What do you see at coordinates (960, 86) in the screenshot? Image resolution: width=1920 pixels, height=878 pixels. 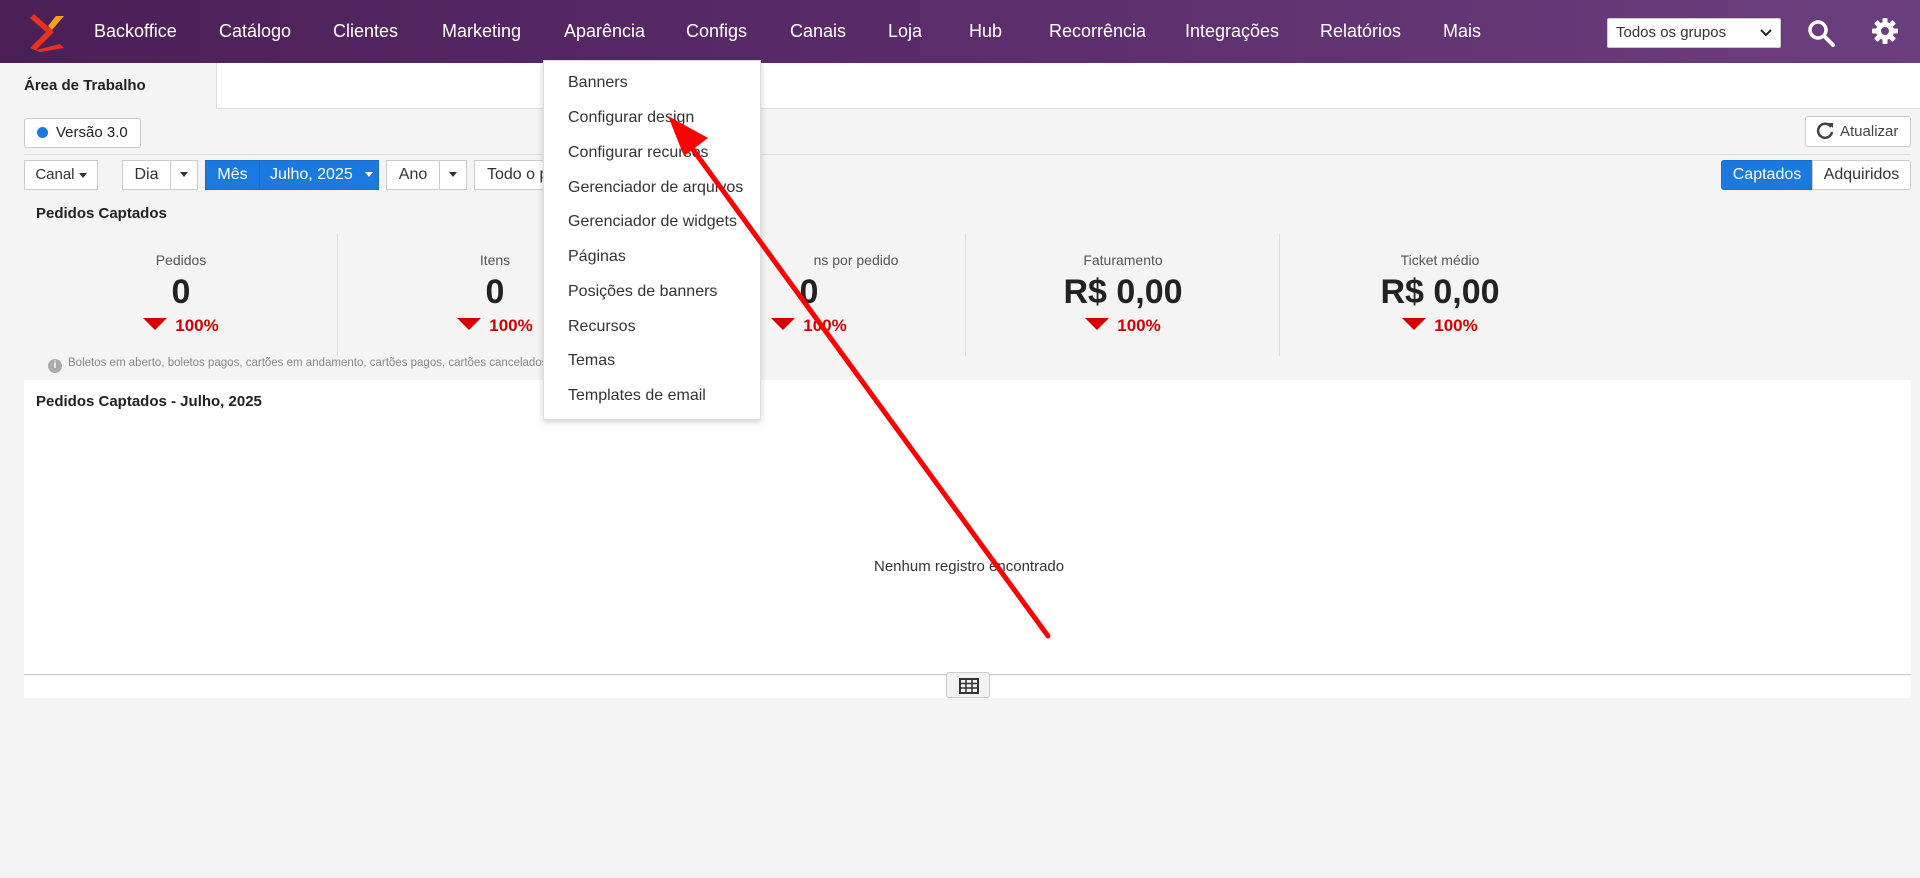 I see `tab-bar: Área de Trabalho` at bounding box center [960, 86].